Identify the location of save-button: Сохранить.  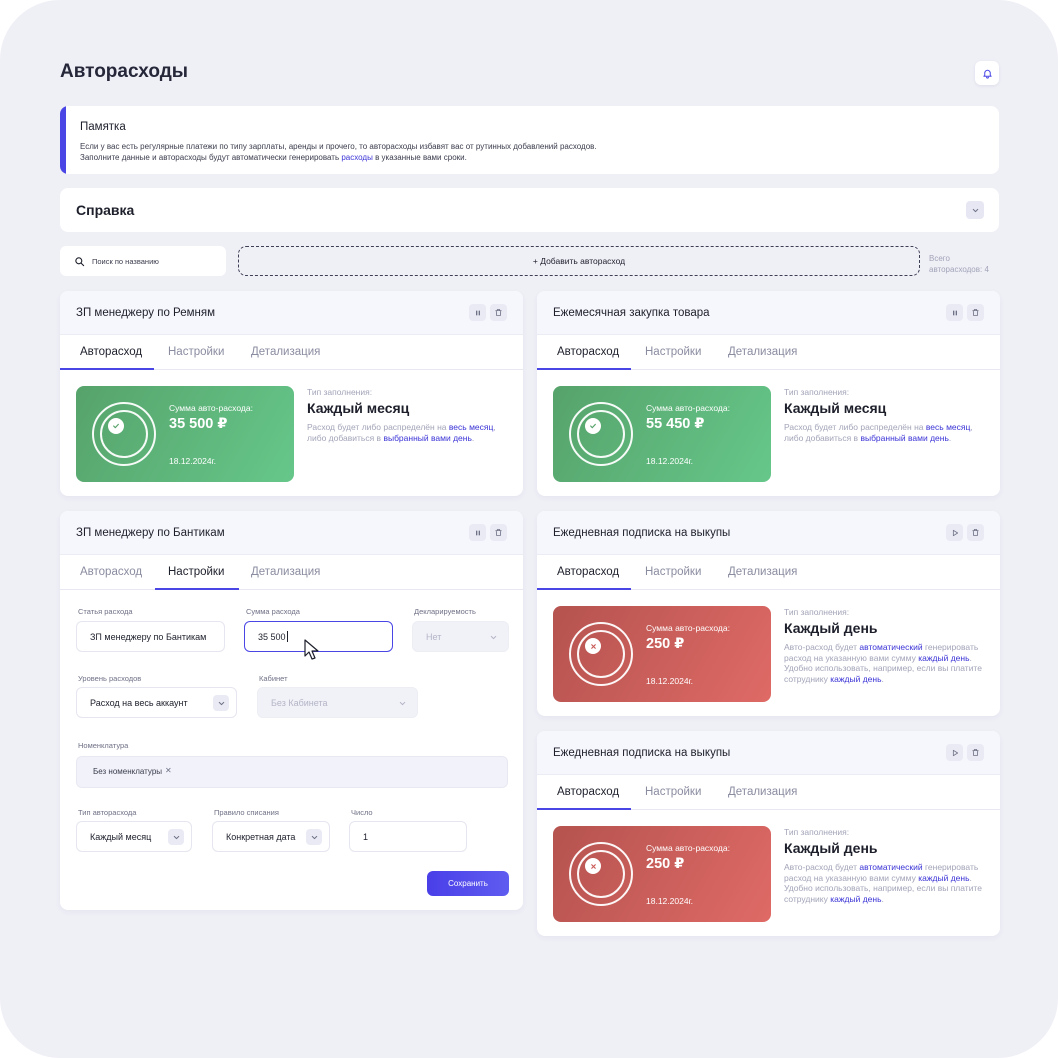
(468, 883).